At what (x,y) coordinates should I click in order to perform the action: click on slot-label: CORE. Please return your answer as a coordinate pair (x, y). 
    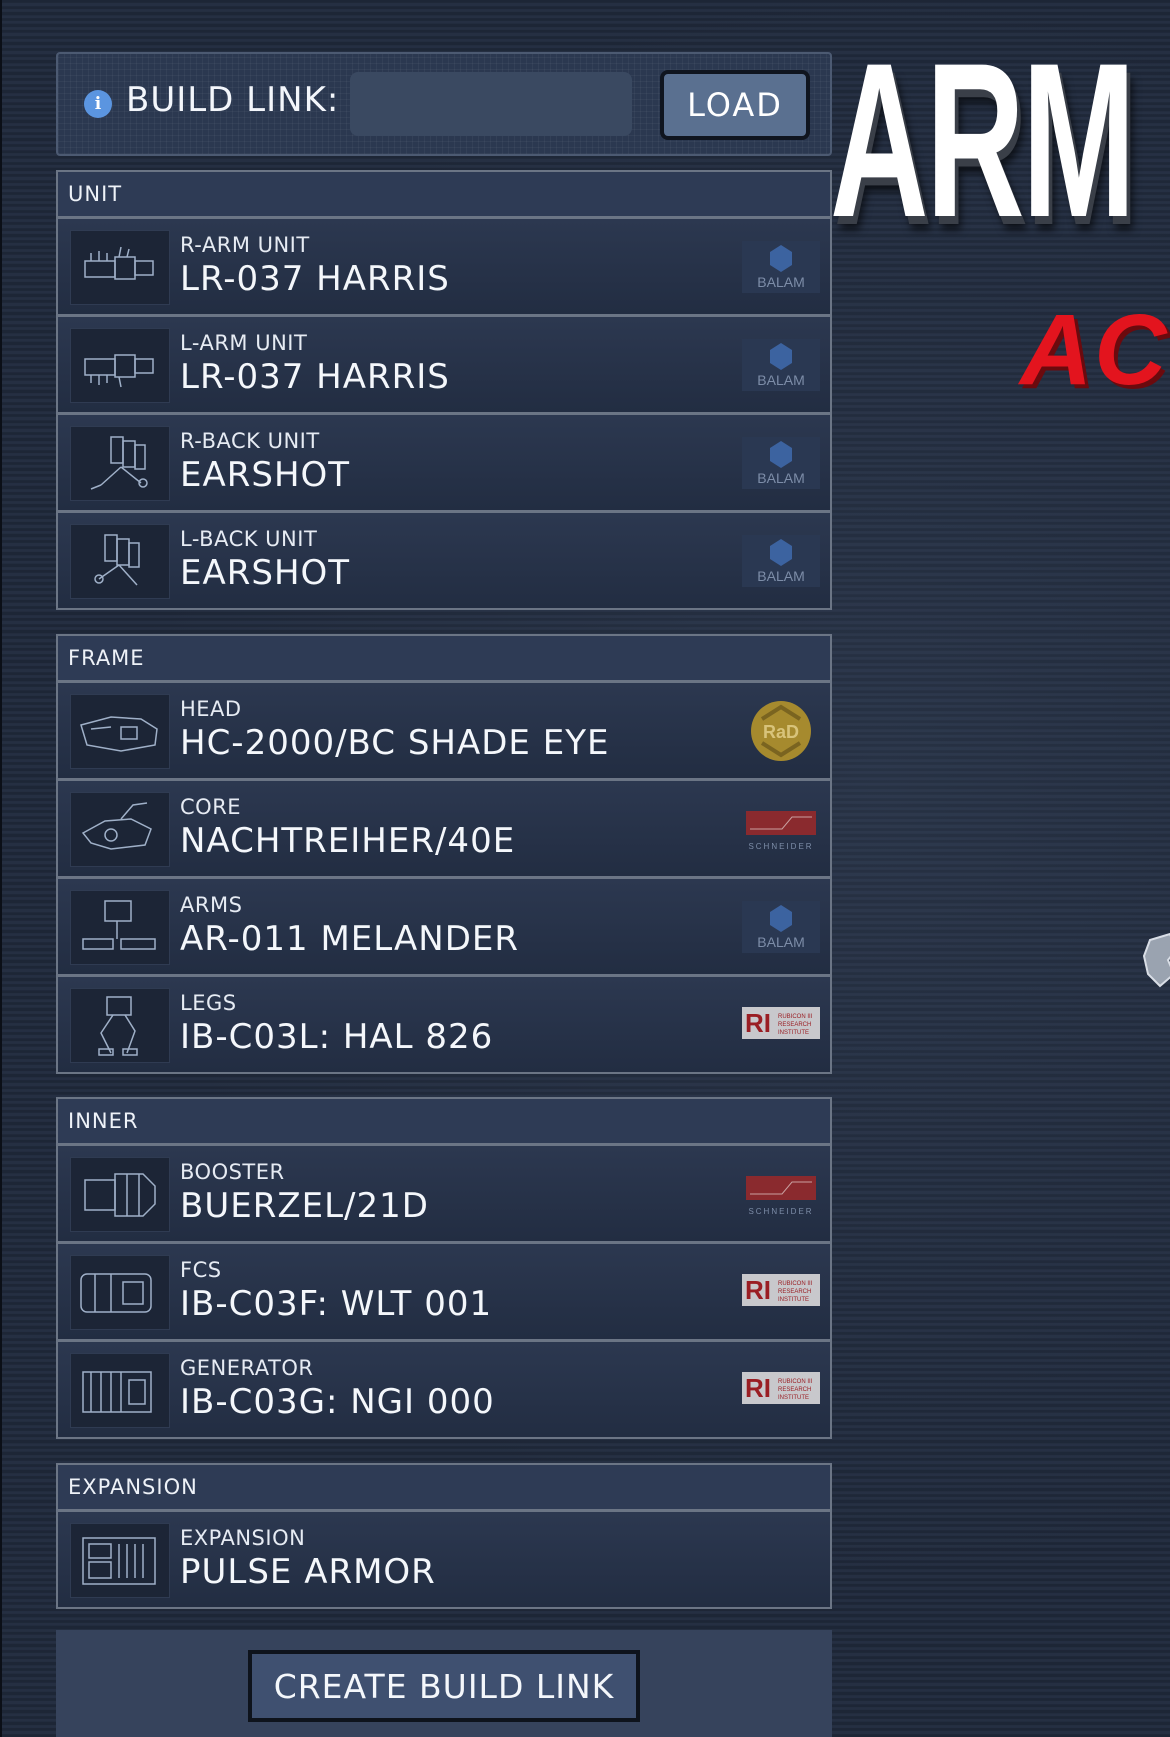
    Looking at the image, I should click on (211, 807).